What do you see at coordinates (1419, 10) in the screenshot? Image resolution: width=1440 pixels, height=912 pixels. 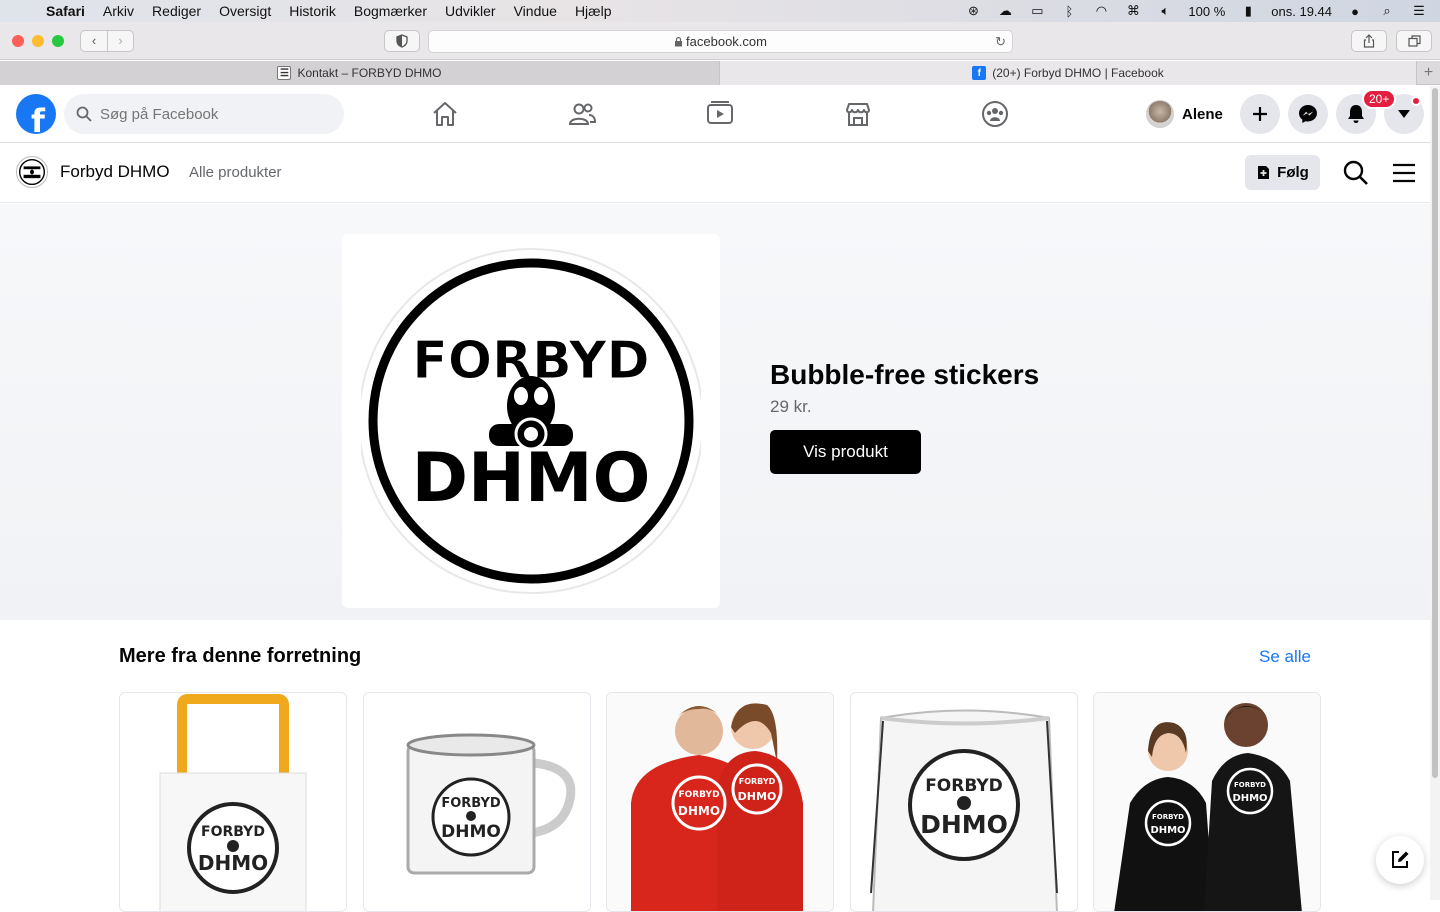 I see `control-center-icon: ☰` at bounding box center [1419, 10].